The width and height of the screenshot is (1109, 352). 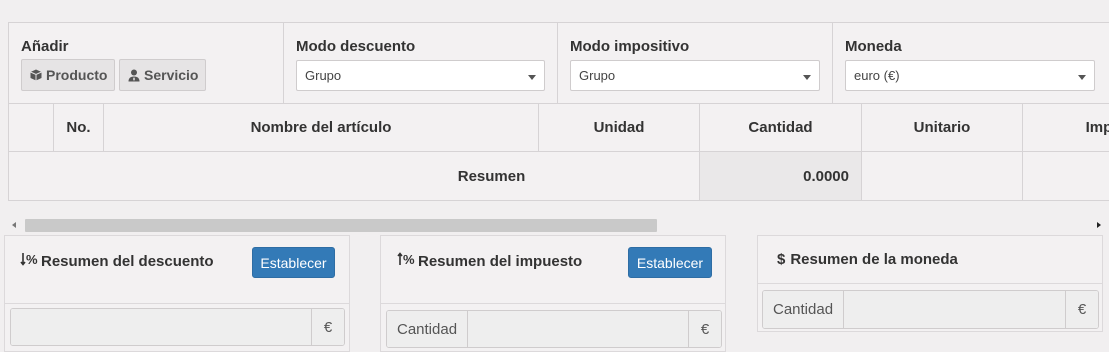 I want to click on discount-amount-group: €, so click(x=177, y=327).